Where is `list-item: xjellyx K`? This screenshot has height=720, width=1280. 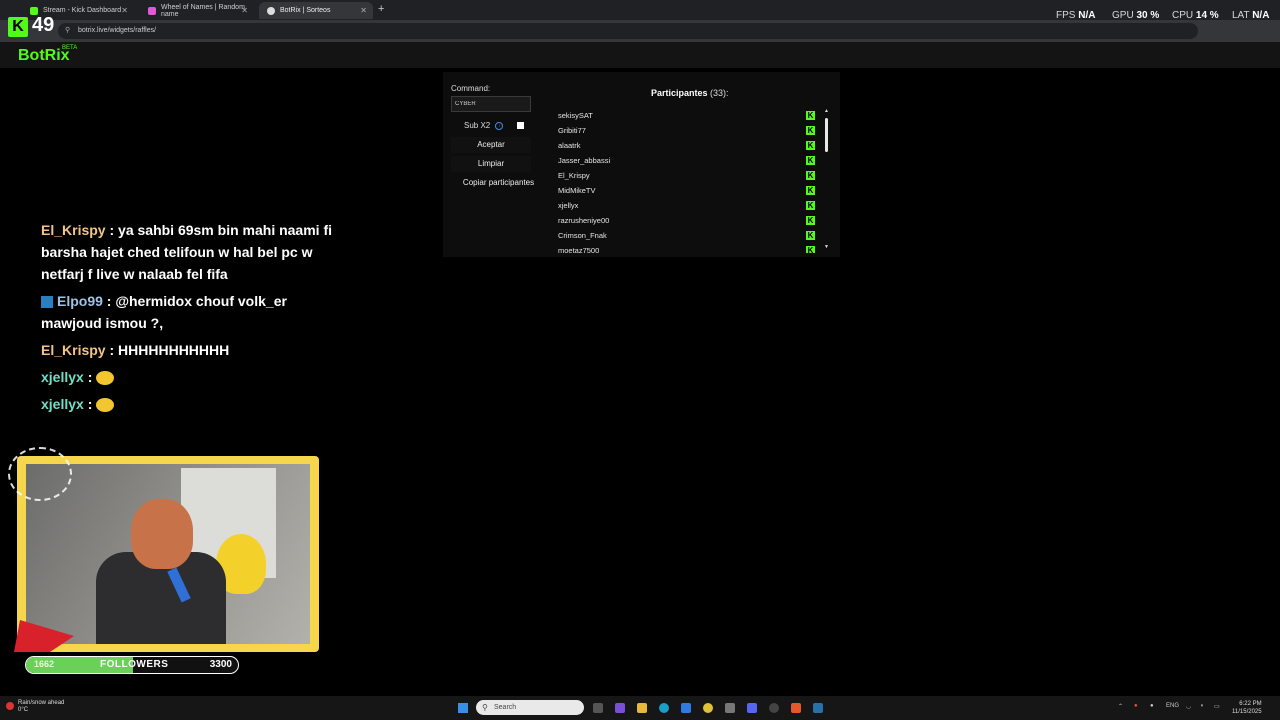 list-item: xjellyx K is located at coordinates (686, 205).